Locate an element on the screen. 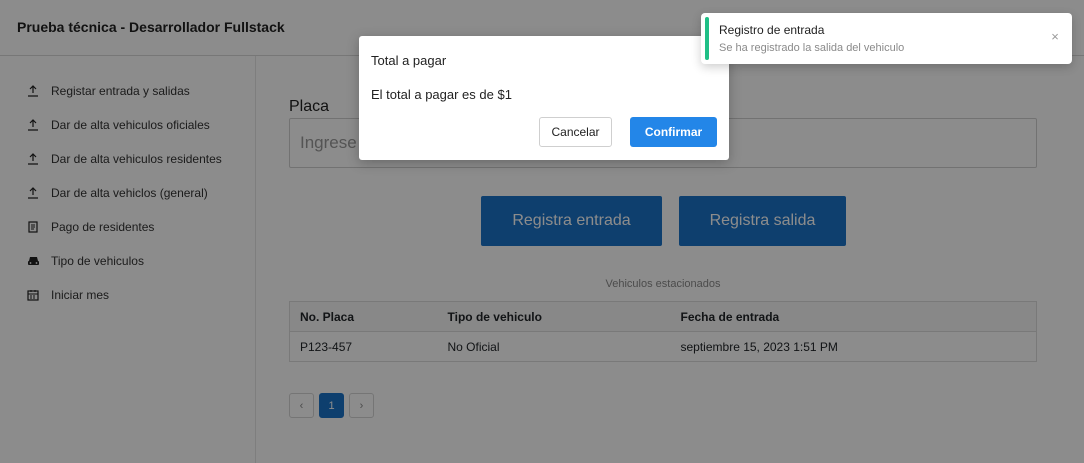  cancel-button: Cancelar is located at coordinates (575, 132).